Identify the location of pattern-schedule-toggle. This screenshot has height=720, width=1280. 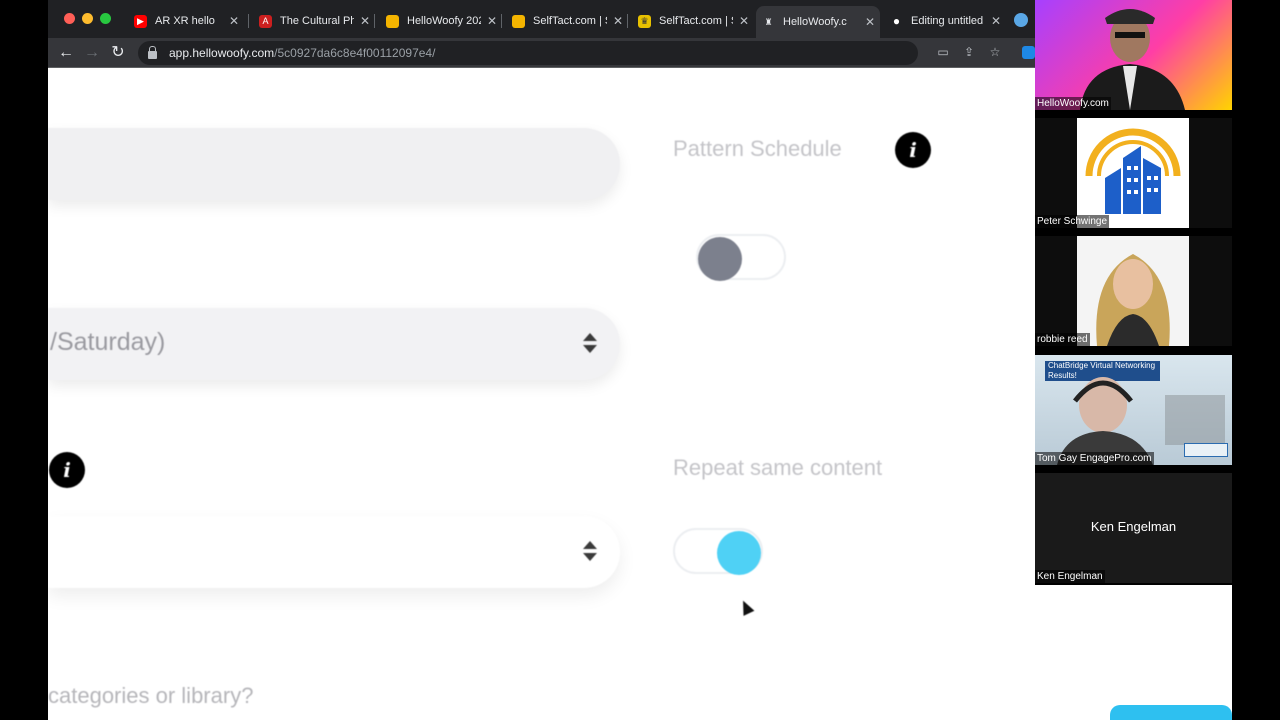
(741, 257).